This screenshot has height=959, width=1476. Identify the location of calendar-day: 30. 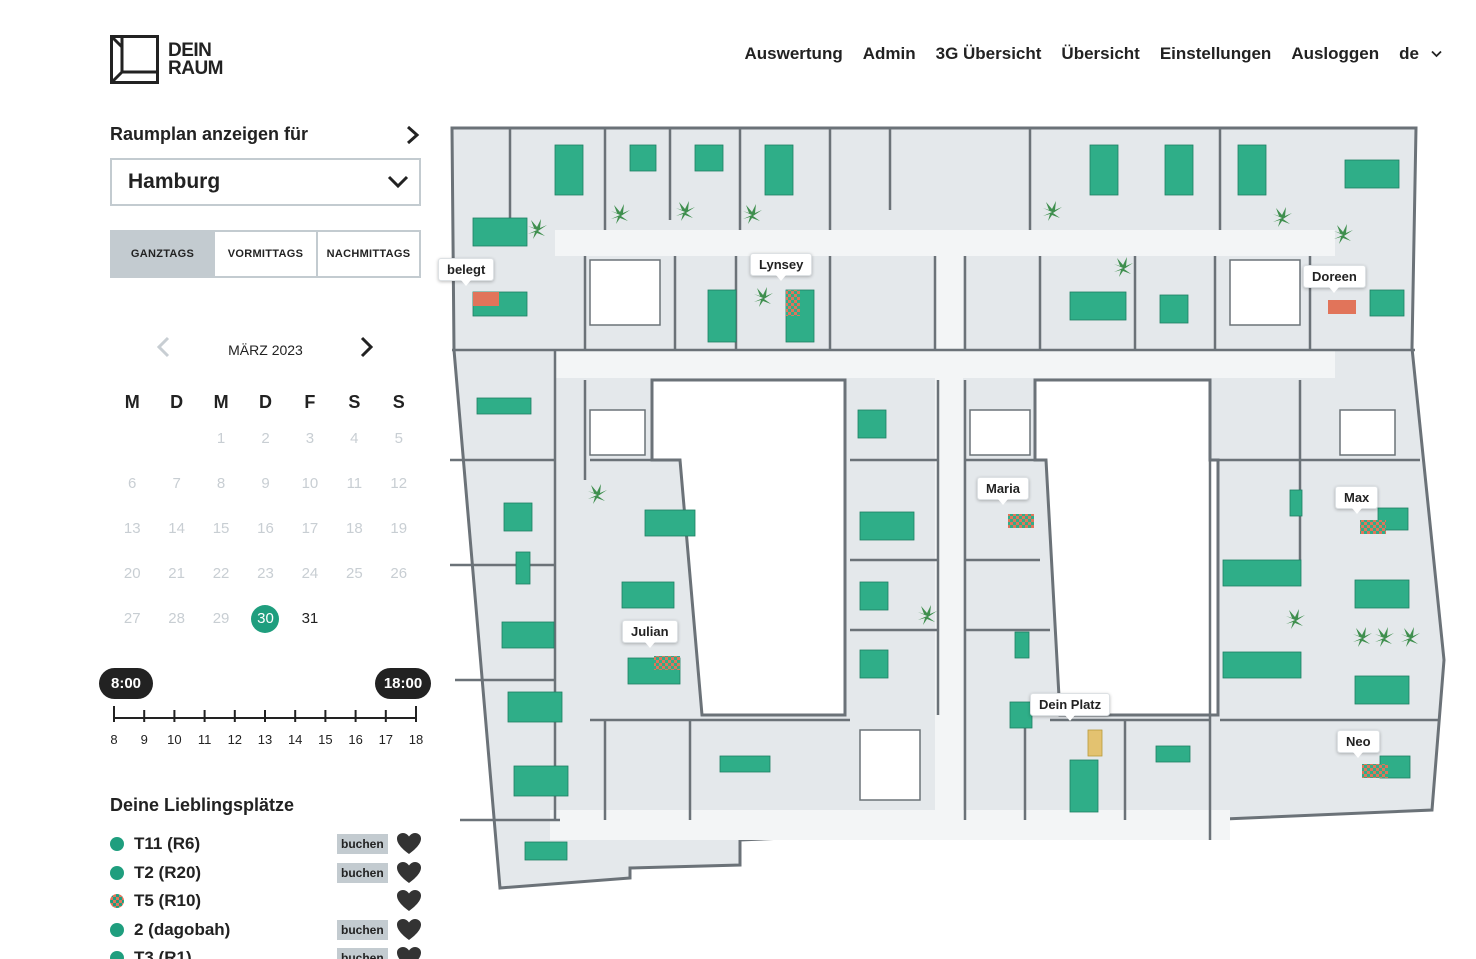
(265, 618).